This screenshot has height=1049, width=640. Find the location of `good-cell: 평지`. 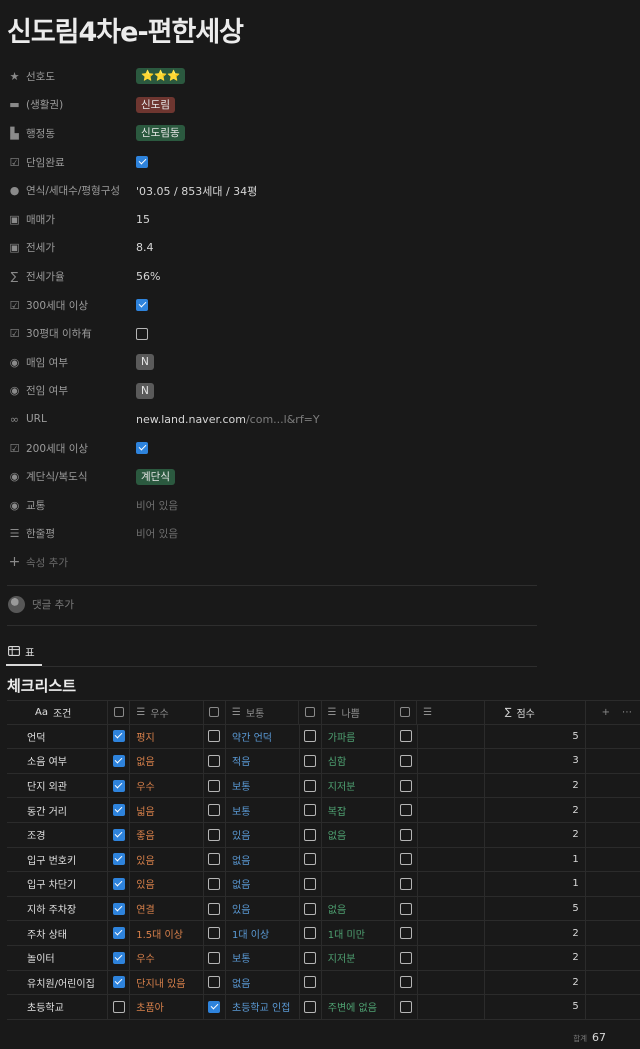

good-cell: 평지 is located at coordinates (167, 736).